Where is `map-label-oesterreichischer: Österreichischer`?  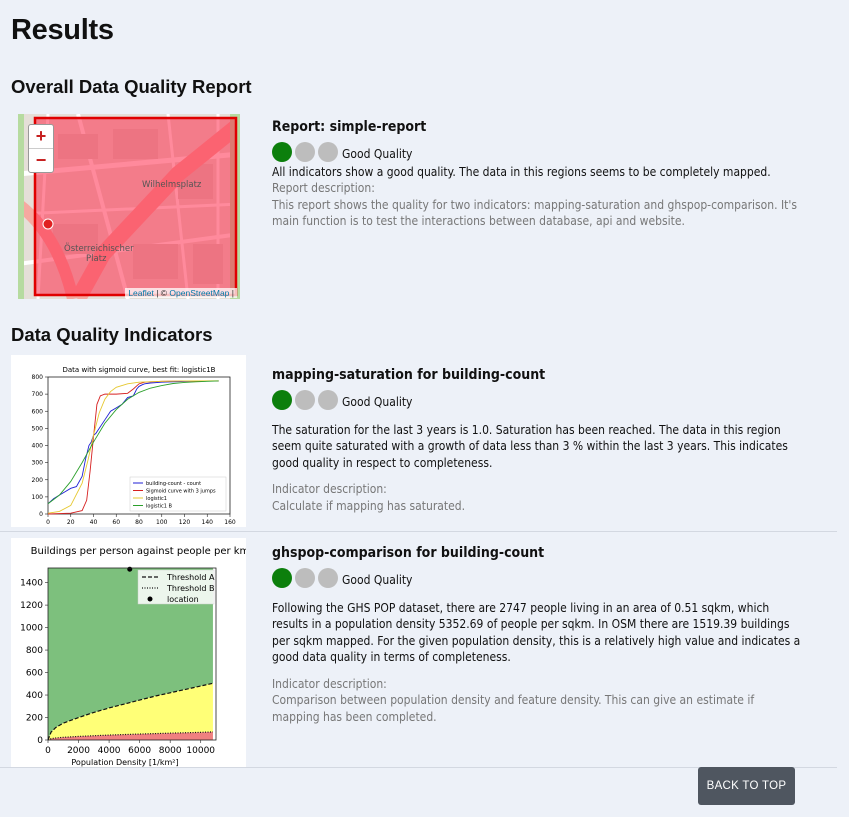
map-label-oesterreichischer: Österreichischer is located at coordinates (99, 249).